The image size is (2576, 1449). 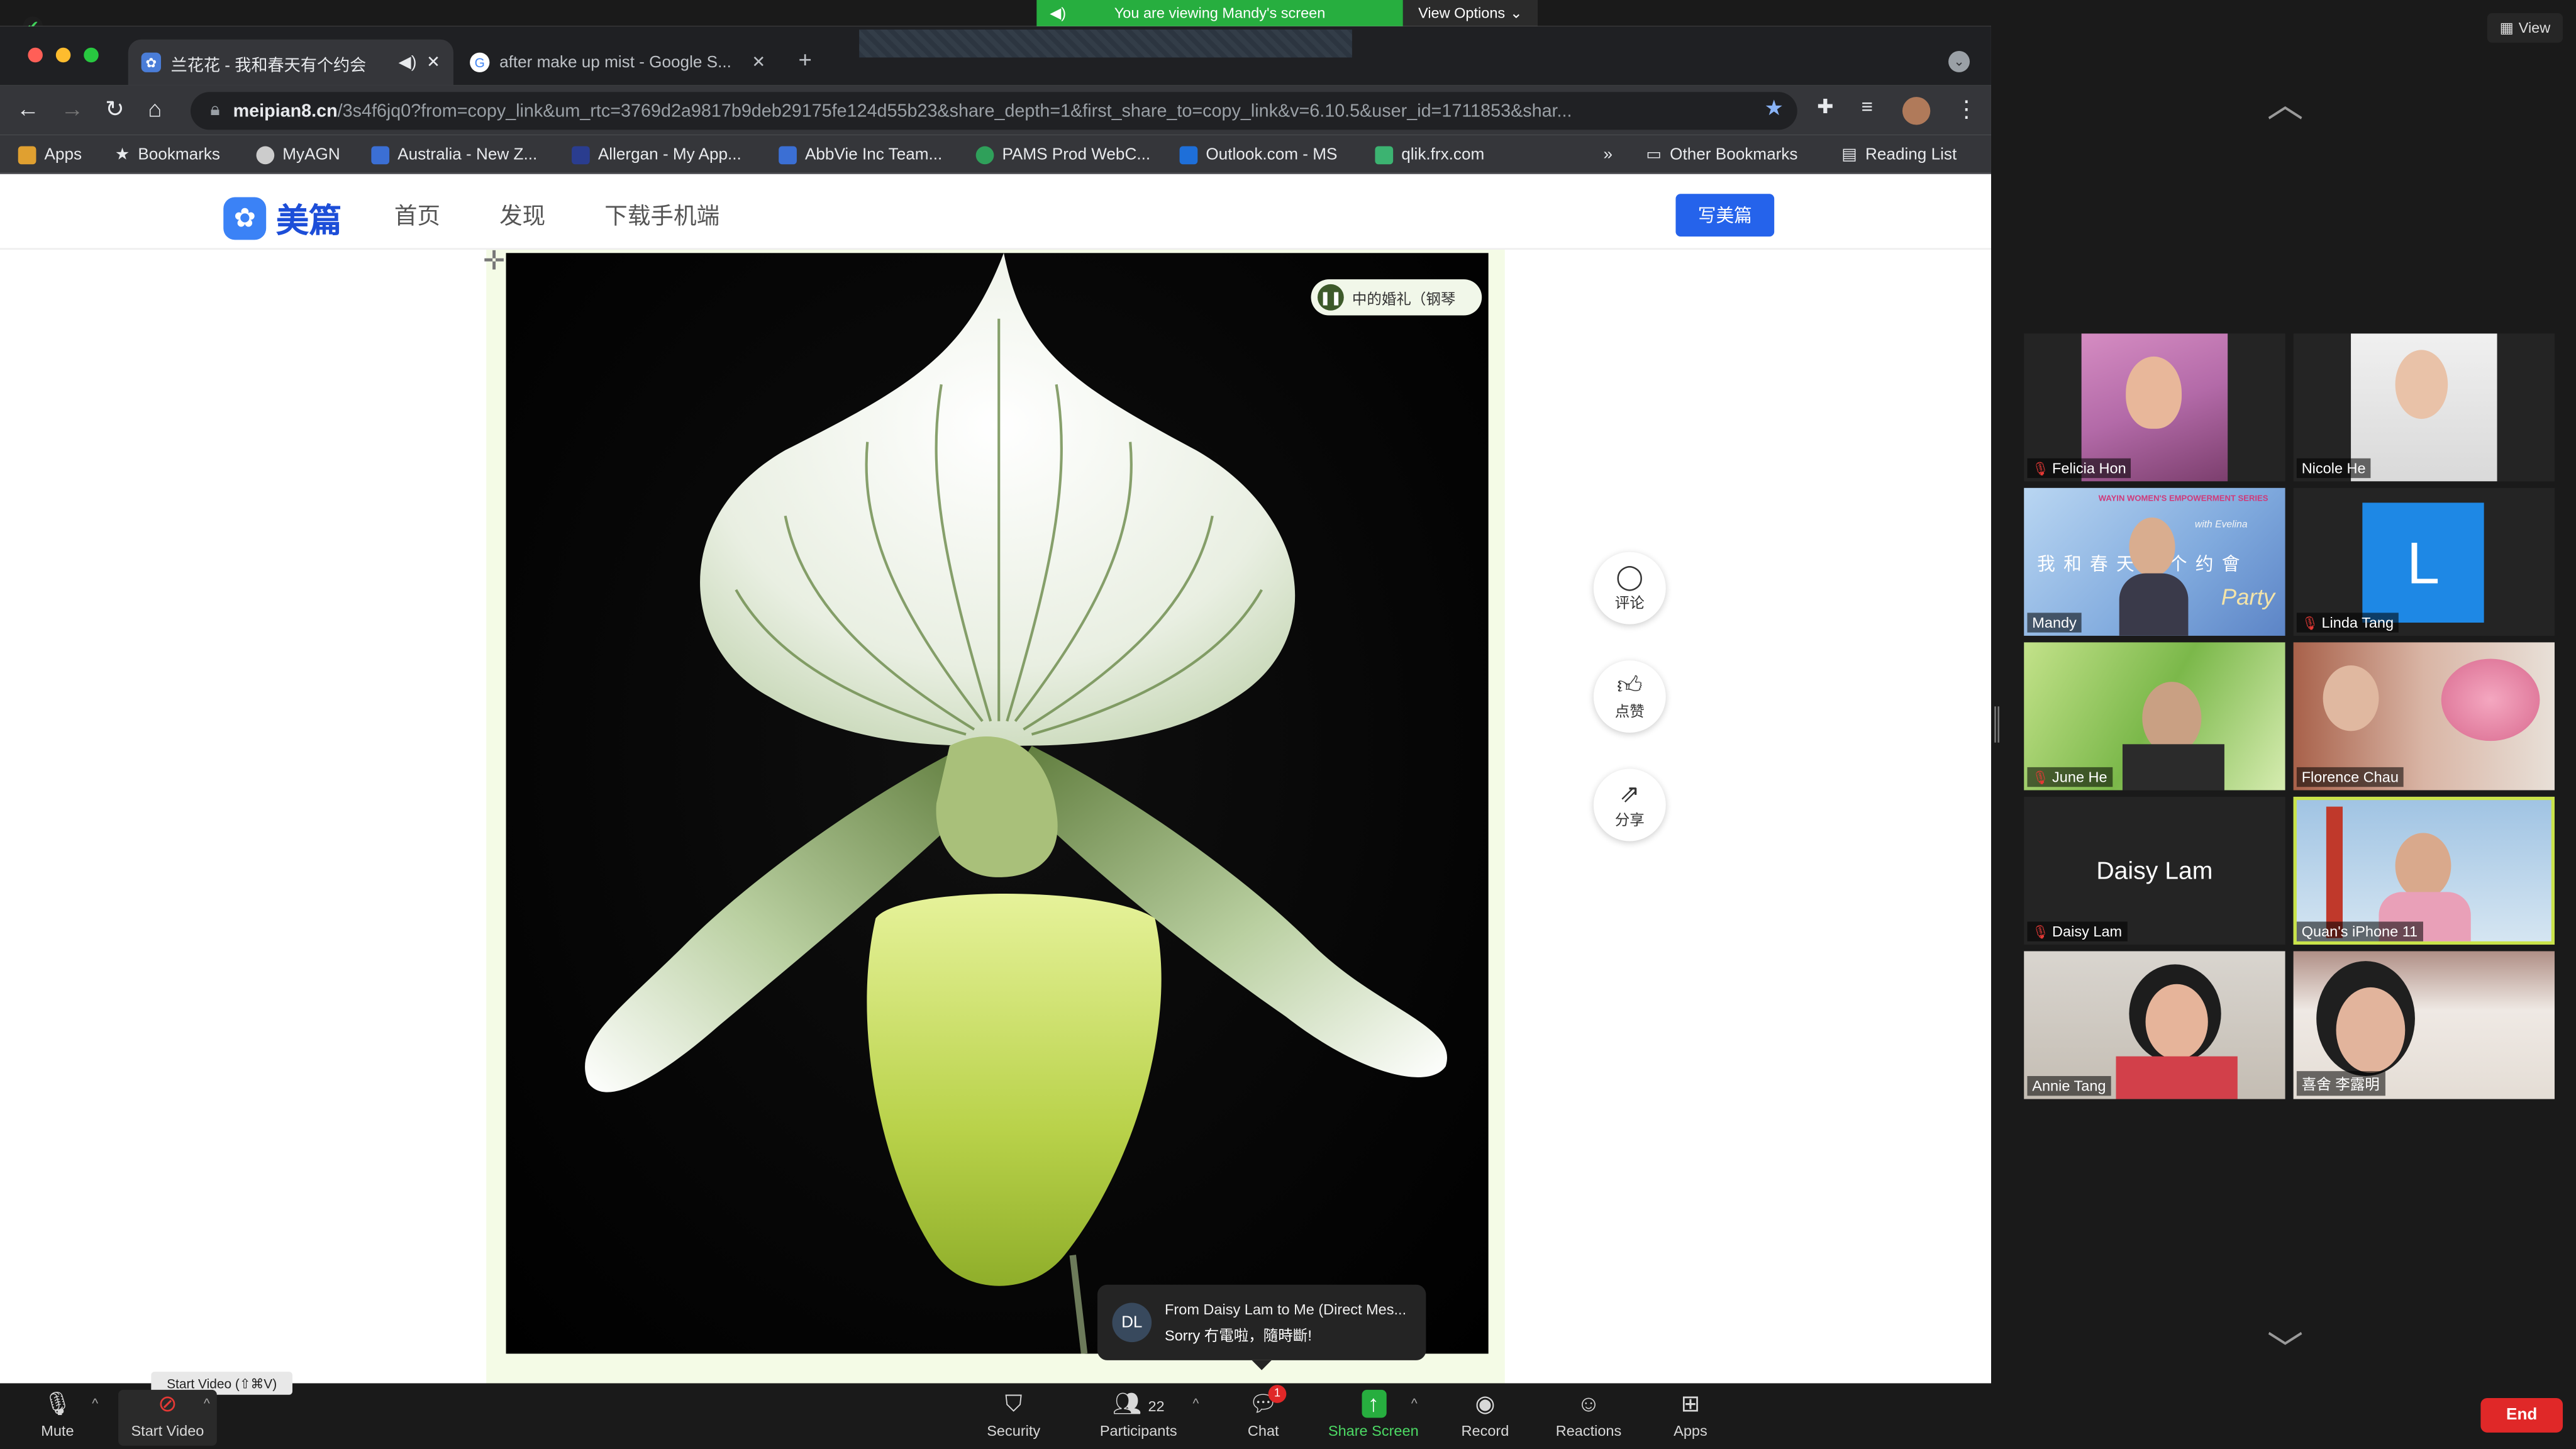 I want to click on apps-button: ⊞ Apps, so click(x=1690, y=1418).